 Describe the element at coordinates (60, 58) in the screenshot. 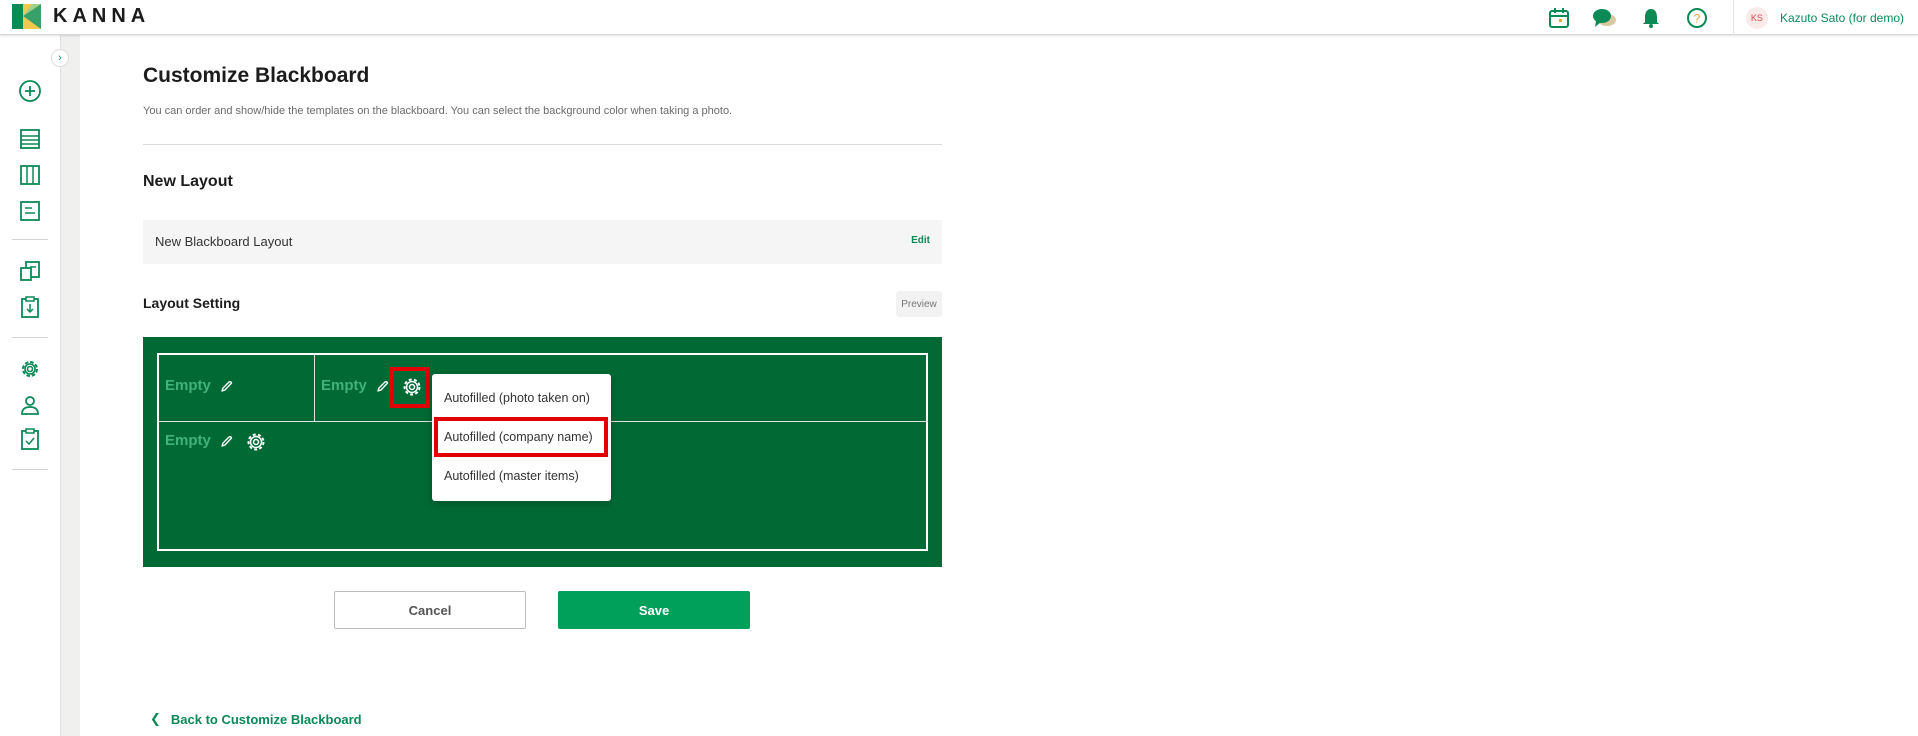

I see `sidebar-toggle-button: ›` at that location.